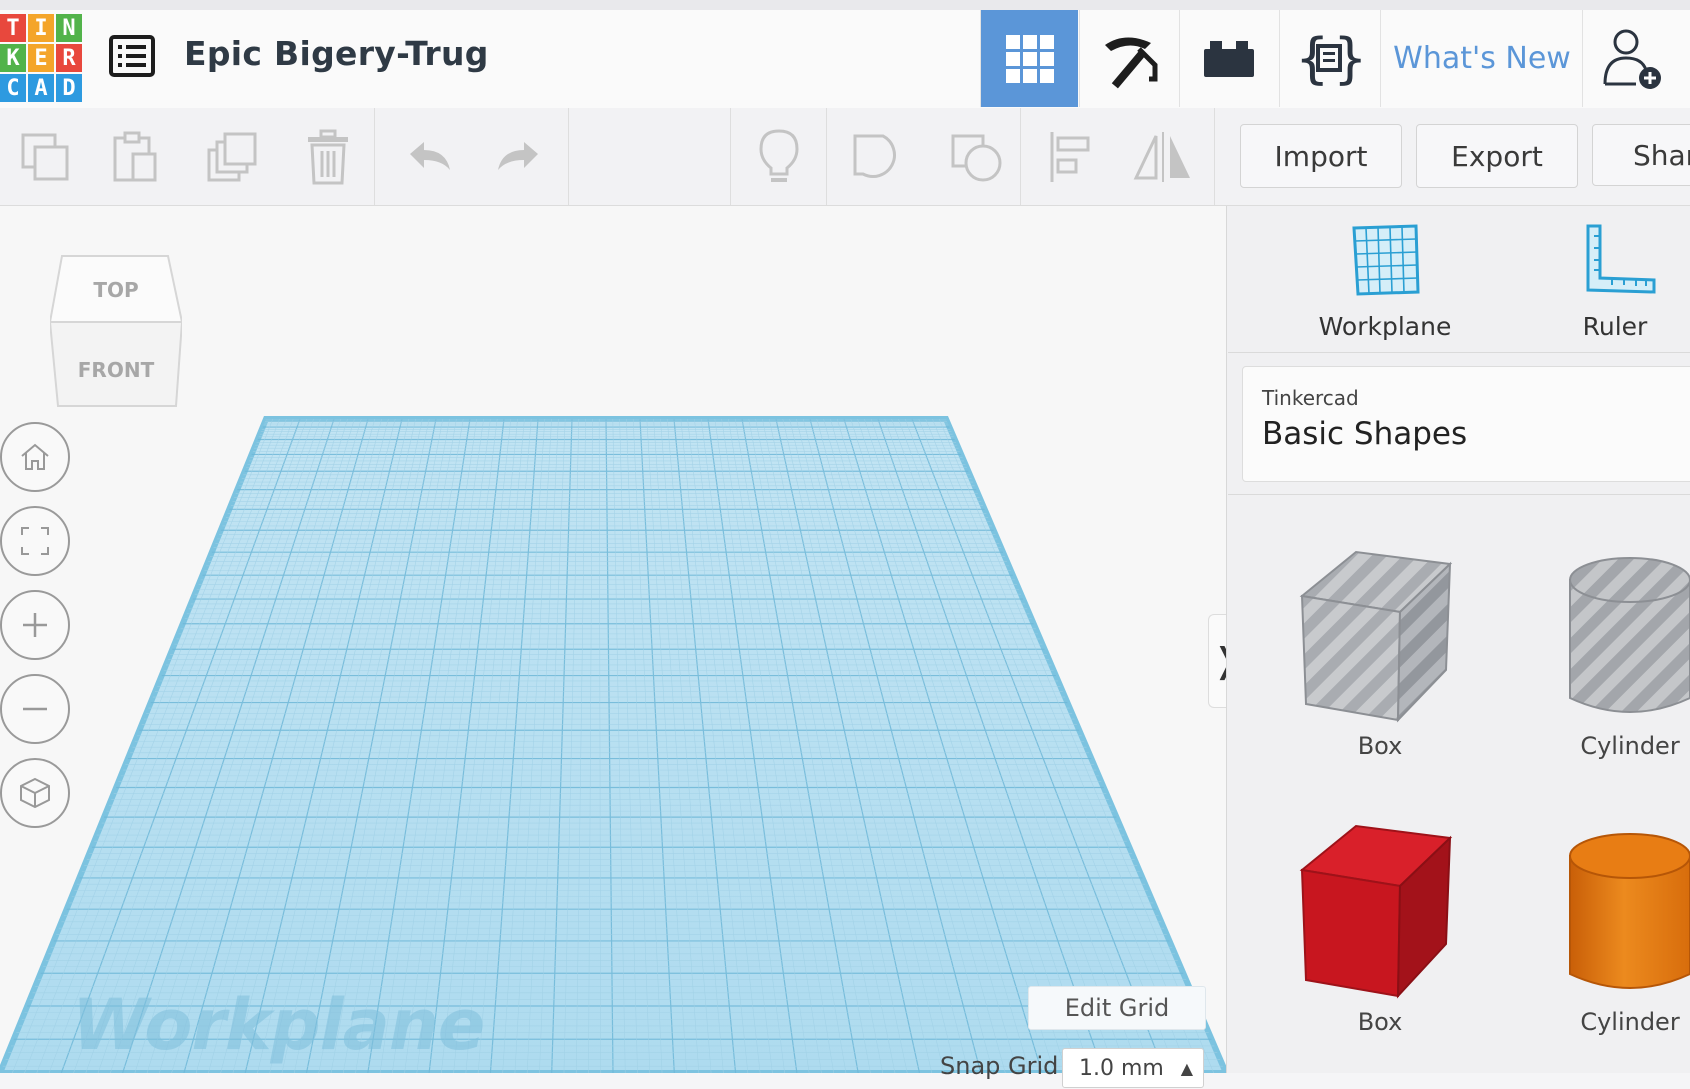  Describe the element at coordinates (69, 28) in the screenshot. I see `logo-letter: N` at that location.